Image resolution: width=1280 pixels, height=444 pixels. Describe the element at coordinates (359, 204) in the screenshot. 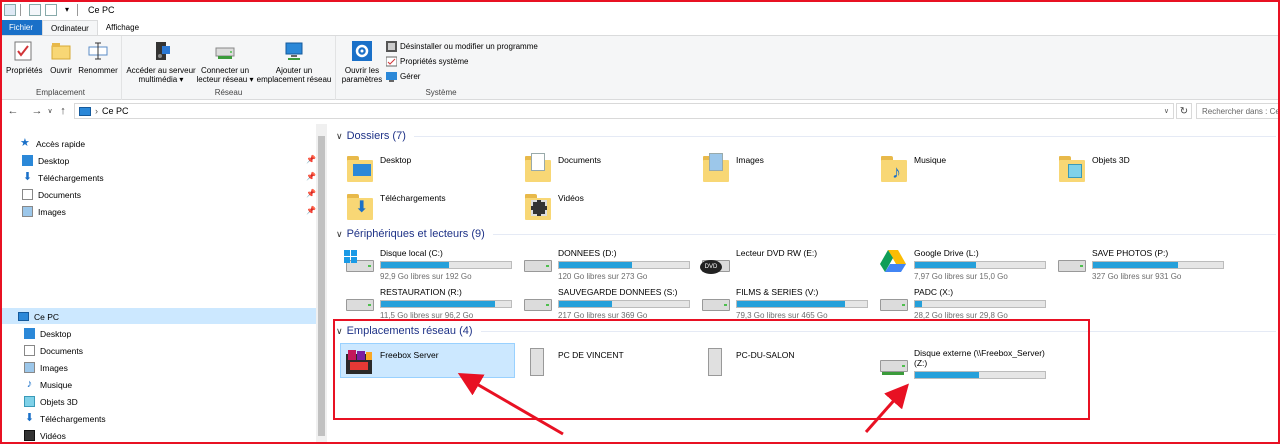

I see `downloads-folder-icon: ⬇` at that location.